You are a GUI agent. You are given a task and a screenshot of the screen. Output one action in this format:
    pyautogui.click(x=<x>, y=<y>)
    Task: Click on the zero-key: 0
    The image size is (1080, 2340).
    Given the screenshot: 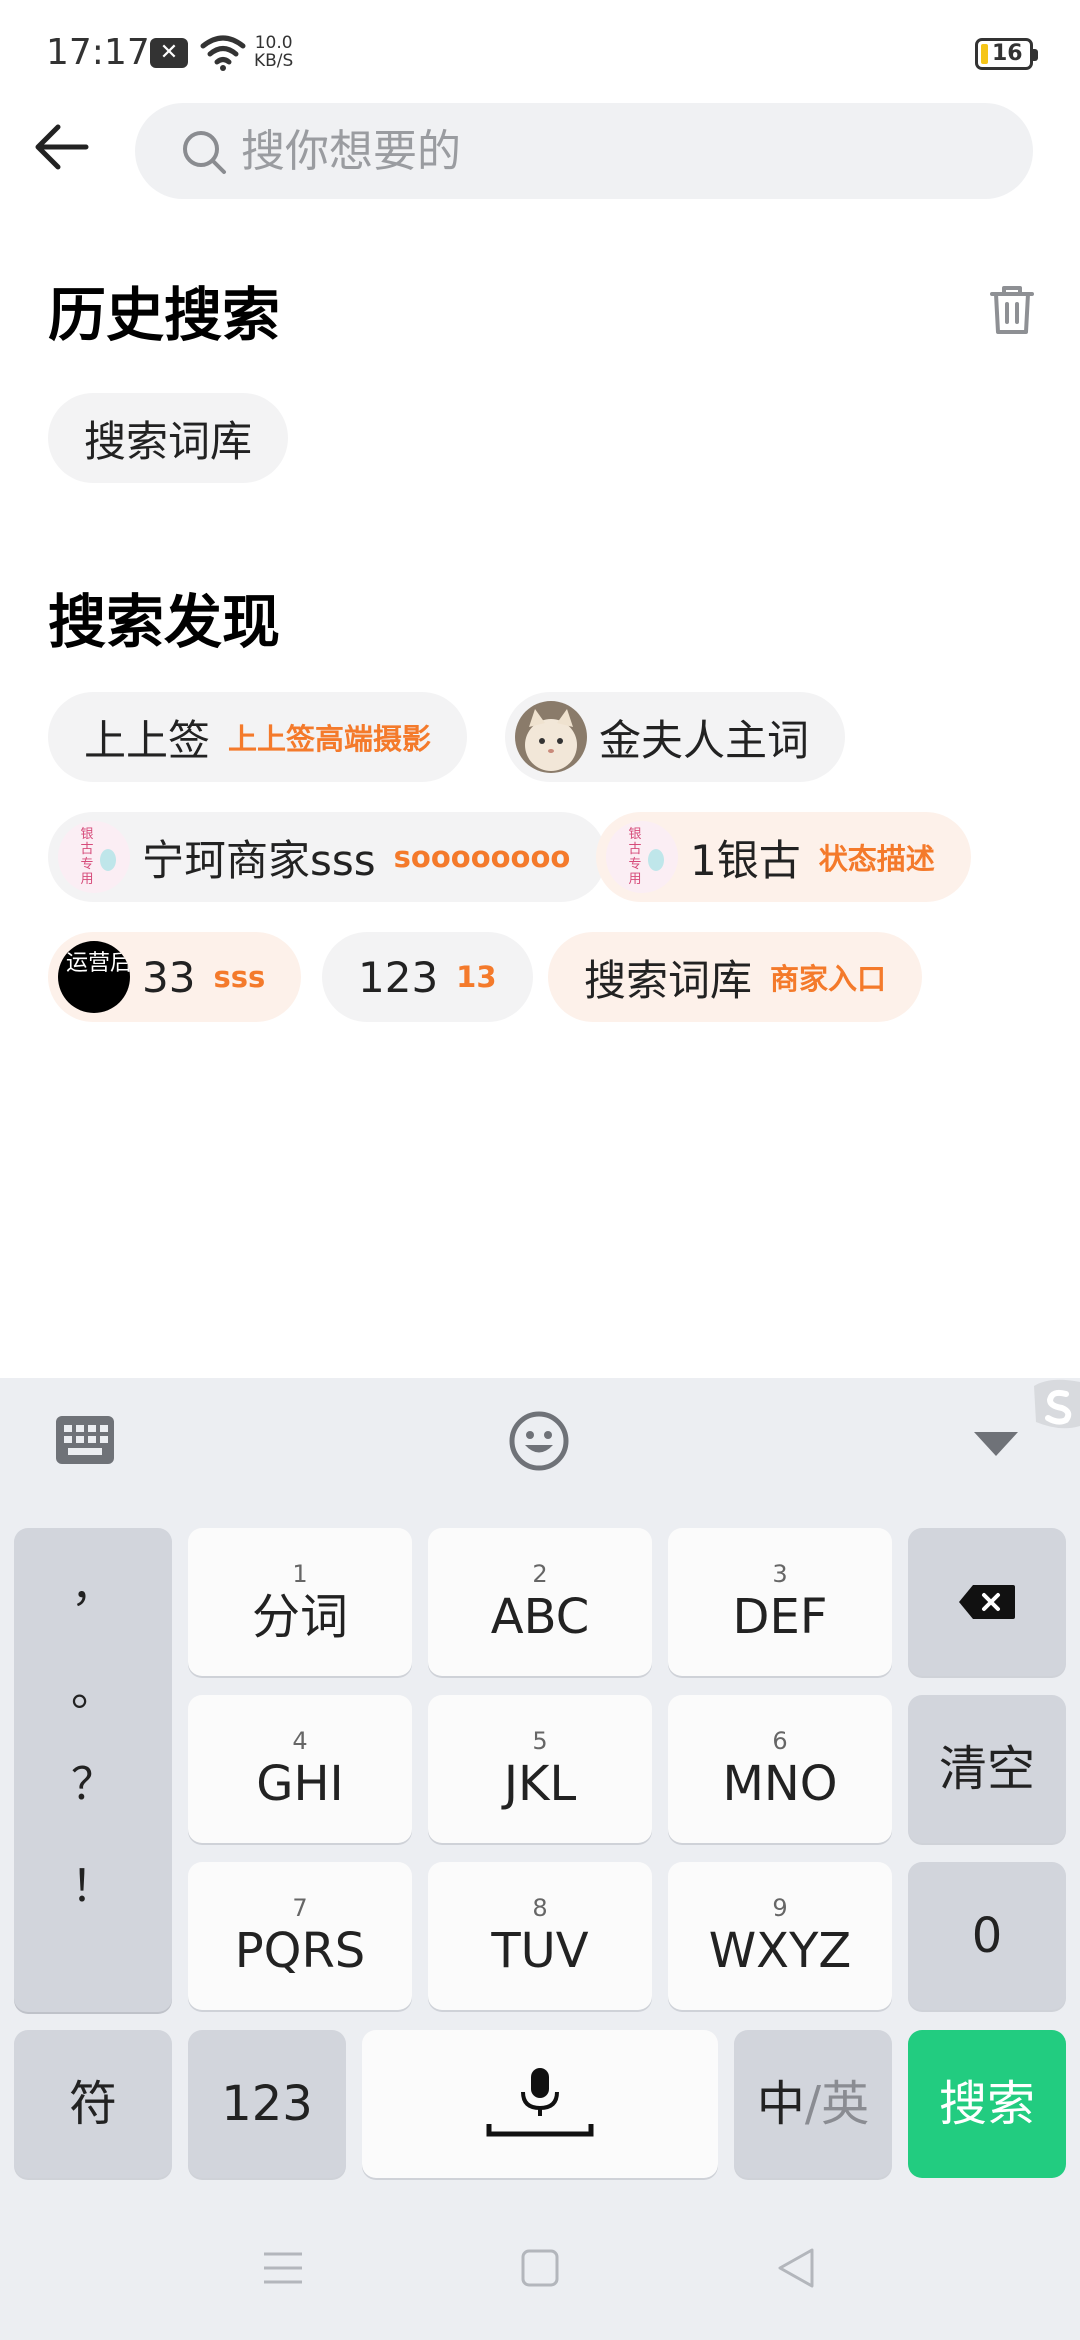 What is the action you would take?
    pyautogui.click(x=987, y=1936)
    